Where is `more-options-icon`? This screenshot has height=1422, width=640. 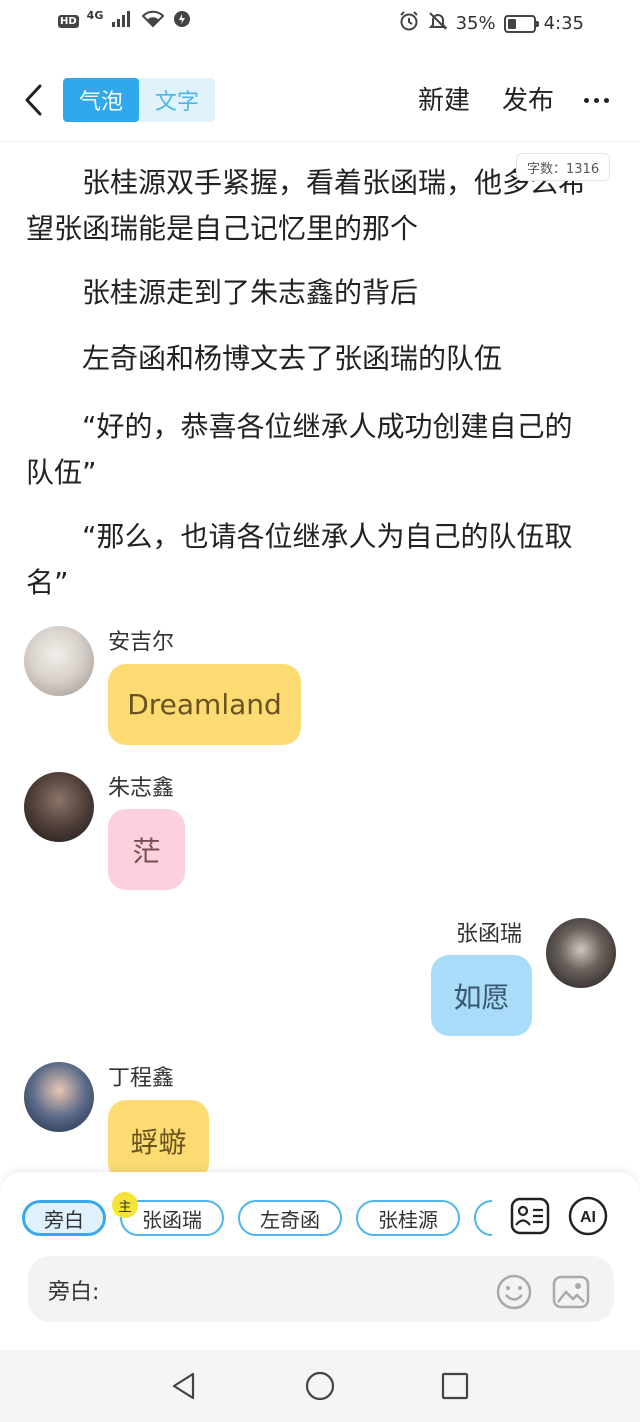 more-options-icon is located at coordinates (596, 100).